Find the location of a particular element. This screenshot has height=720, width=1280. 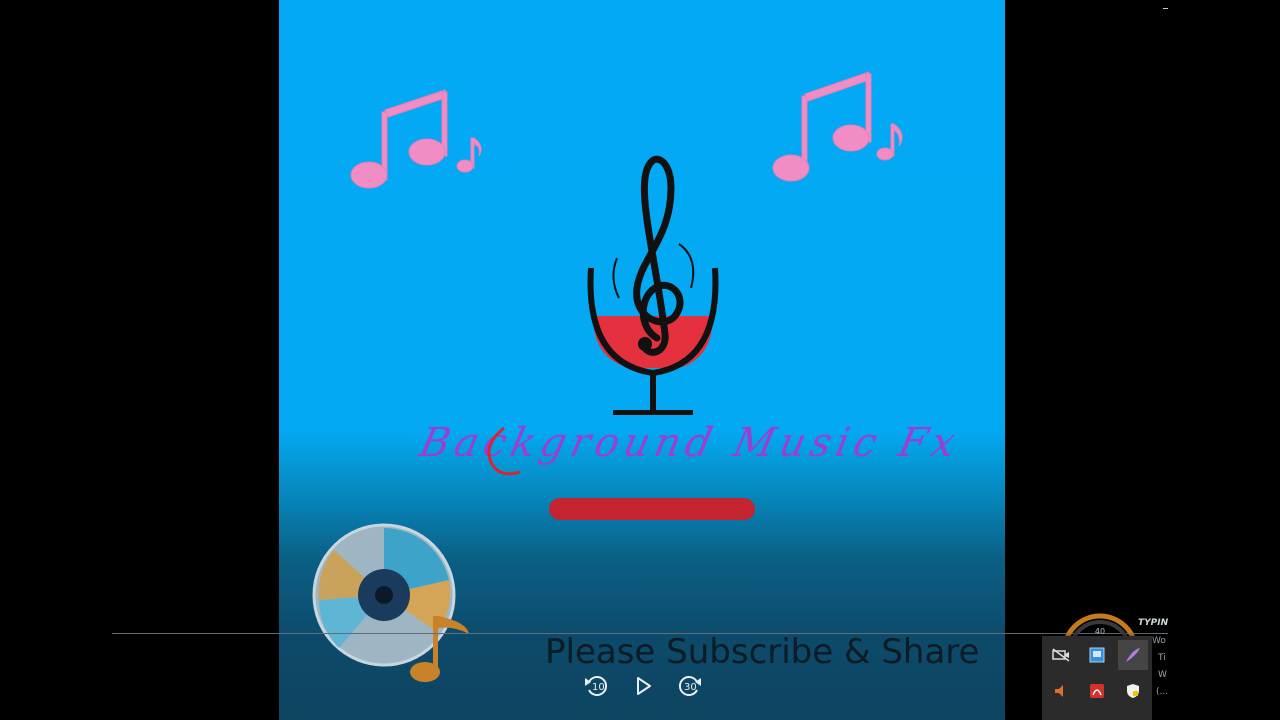

hidden-camera-icon is located at coordinates (1061, 655).